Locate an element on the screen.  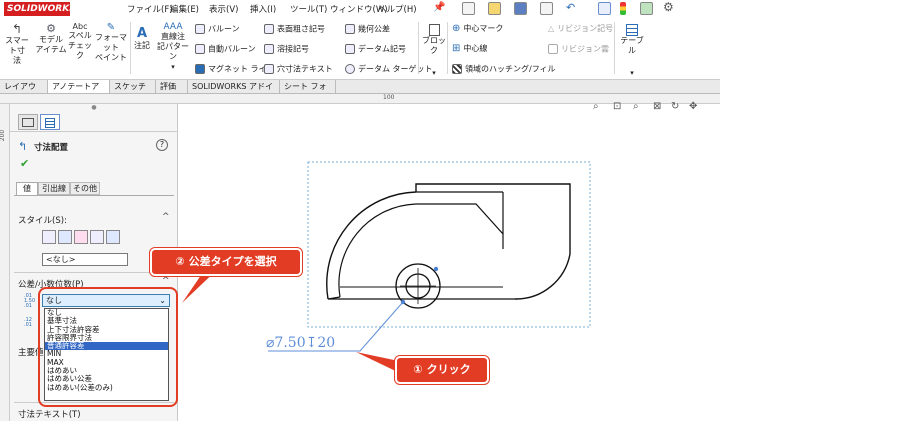
callout-step1: ① クリック is located at coordinates (442, 370).